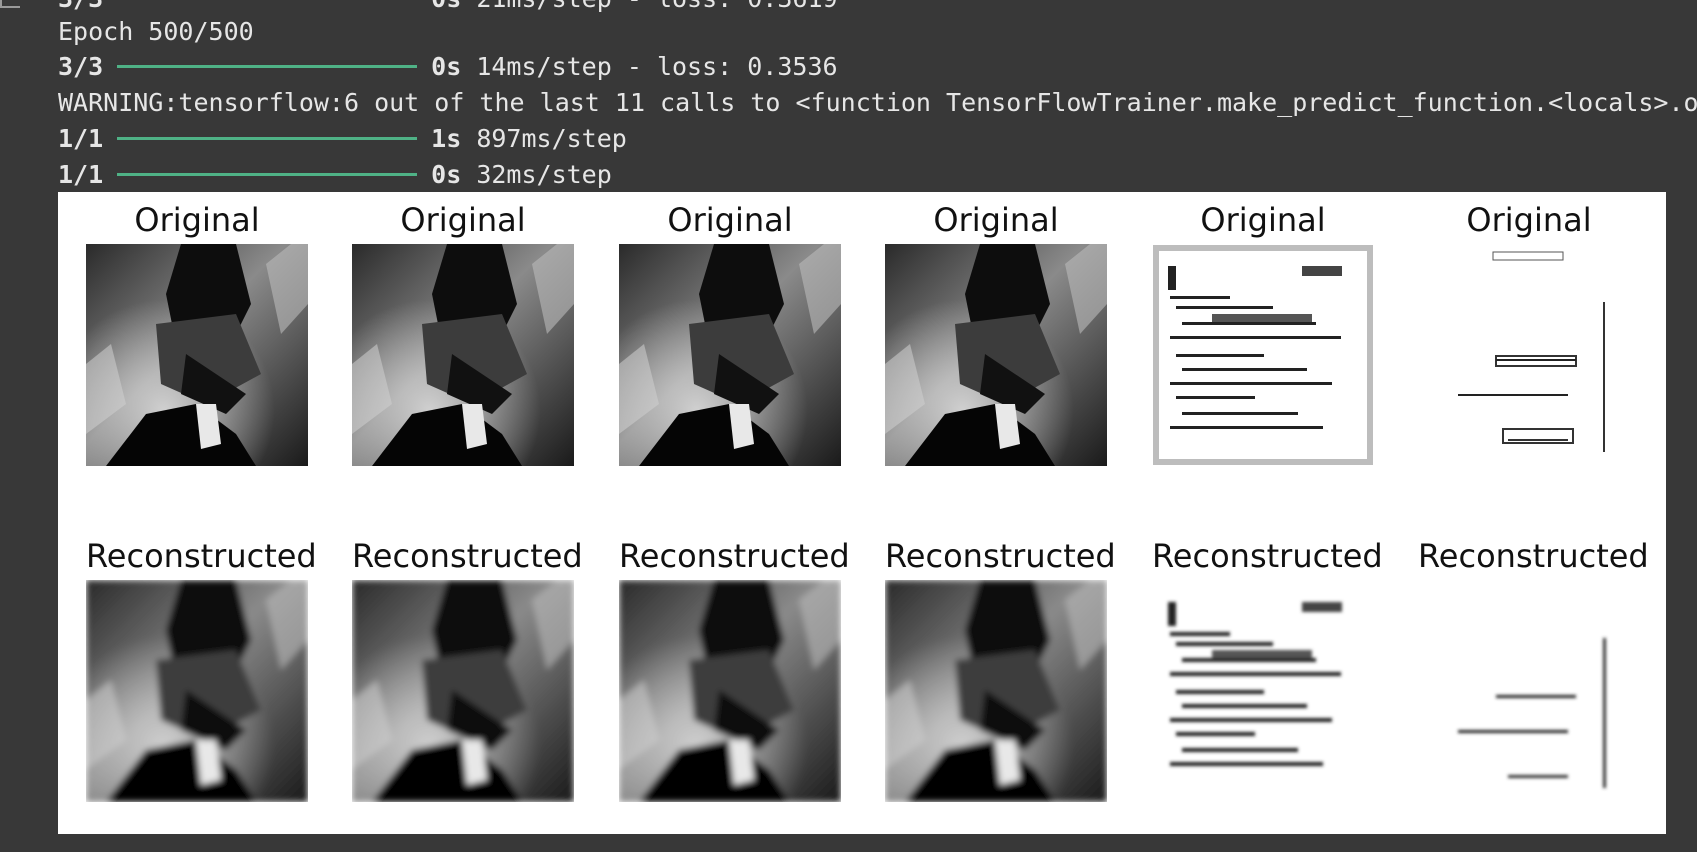 This screenshot has width=1697, height=852. What do you see at coordinates (1263, 355) in the screenshot?
I see `original-document-image` at bounding box center [1263, 355].